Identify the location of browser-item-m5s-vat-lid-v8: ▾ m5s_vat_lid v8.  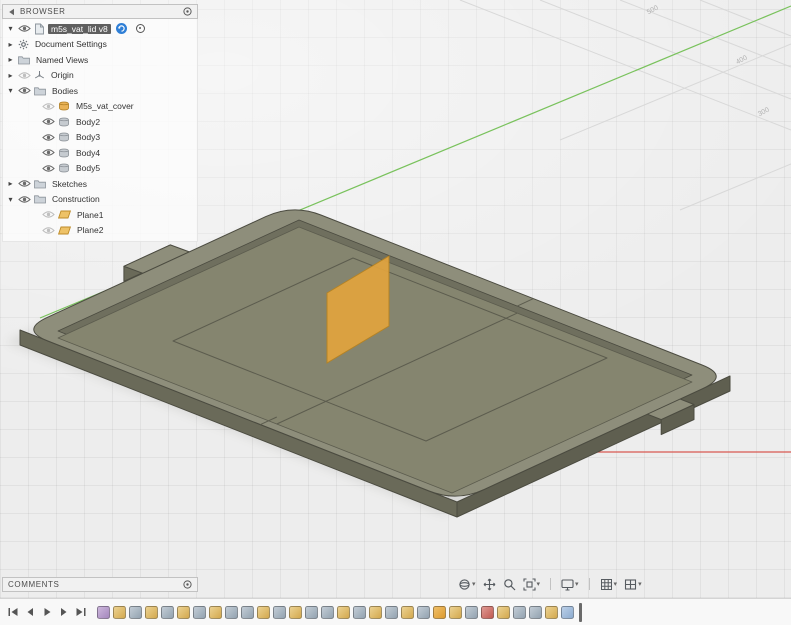
(100, 29).